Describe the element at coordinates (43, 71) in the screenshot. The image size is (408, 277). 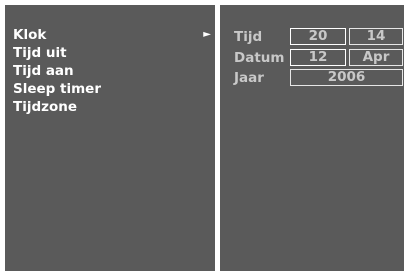
I see `menu-item-label: Tijd aan` at that location.